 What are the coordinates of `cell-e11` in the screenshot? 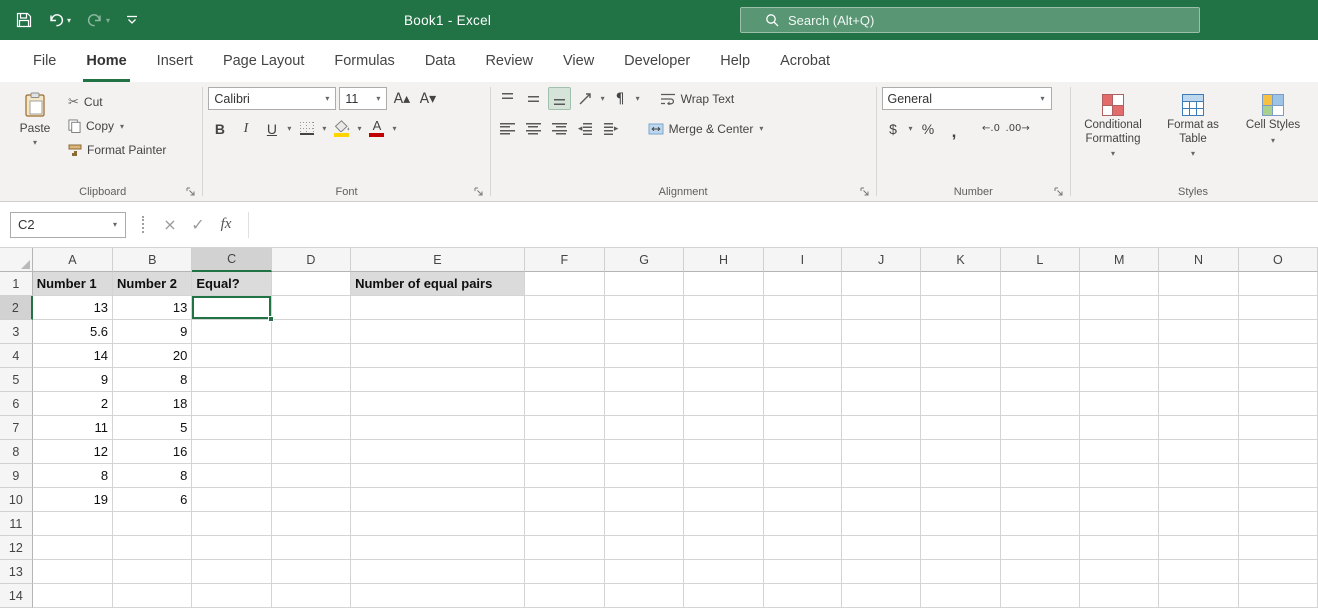 It's located at (438, 524).